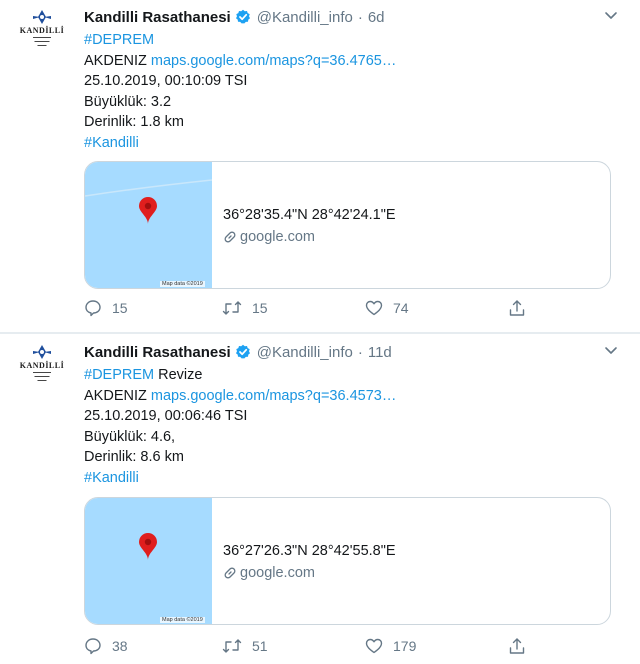 The image size is (640, 664). Describe the element at coordinates (376, 17) in the screenshot. I see `timestamp: 6d` at that location.